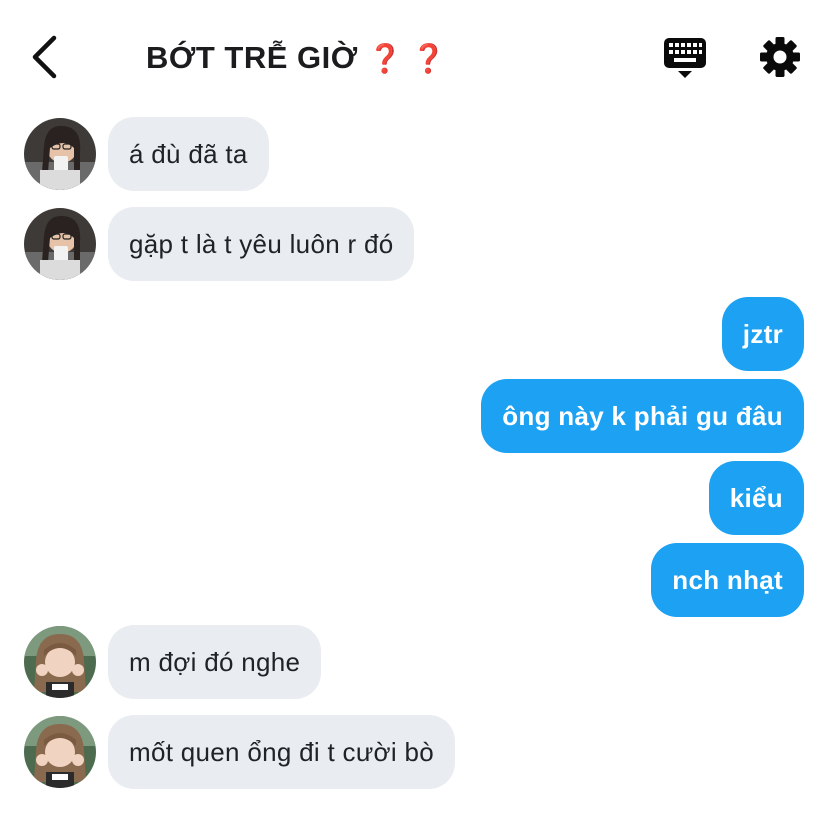  I want to click on back-button, so click(44, 57).